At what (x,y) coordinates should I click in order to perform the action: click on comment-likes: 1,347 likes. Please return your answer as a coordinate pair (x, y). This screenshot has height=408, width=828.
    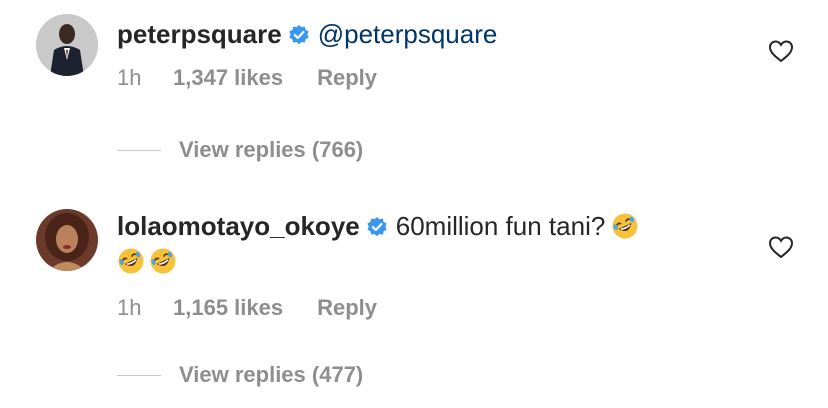
    Looking at the image, I should click on (228, 78).